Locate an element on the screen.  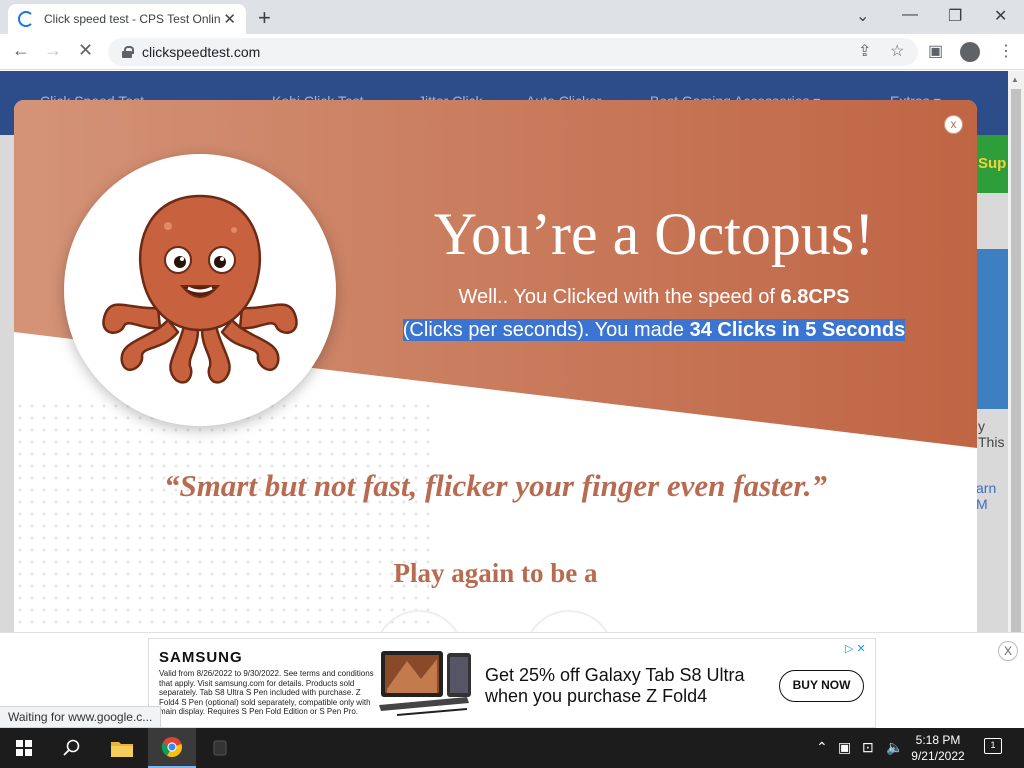
result-title: You’re a Octopus! is located at coordinates (654, 234).